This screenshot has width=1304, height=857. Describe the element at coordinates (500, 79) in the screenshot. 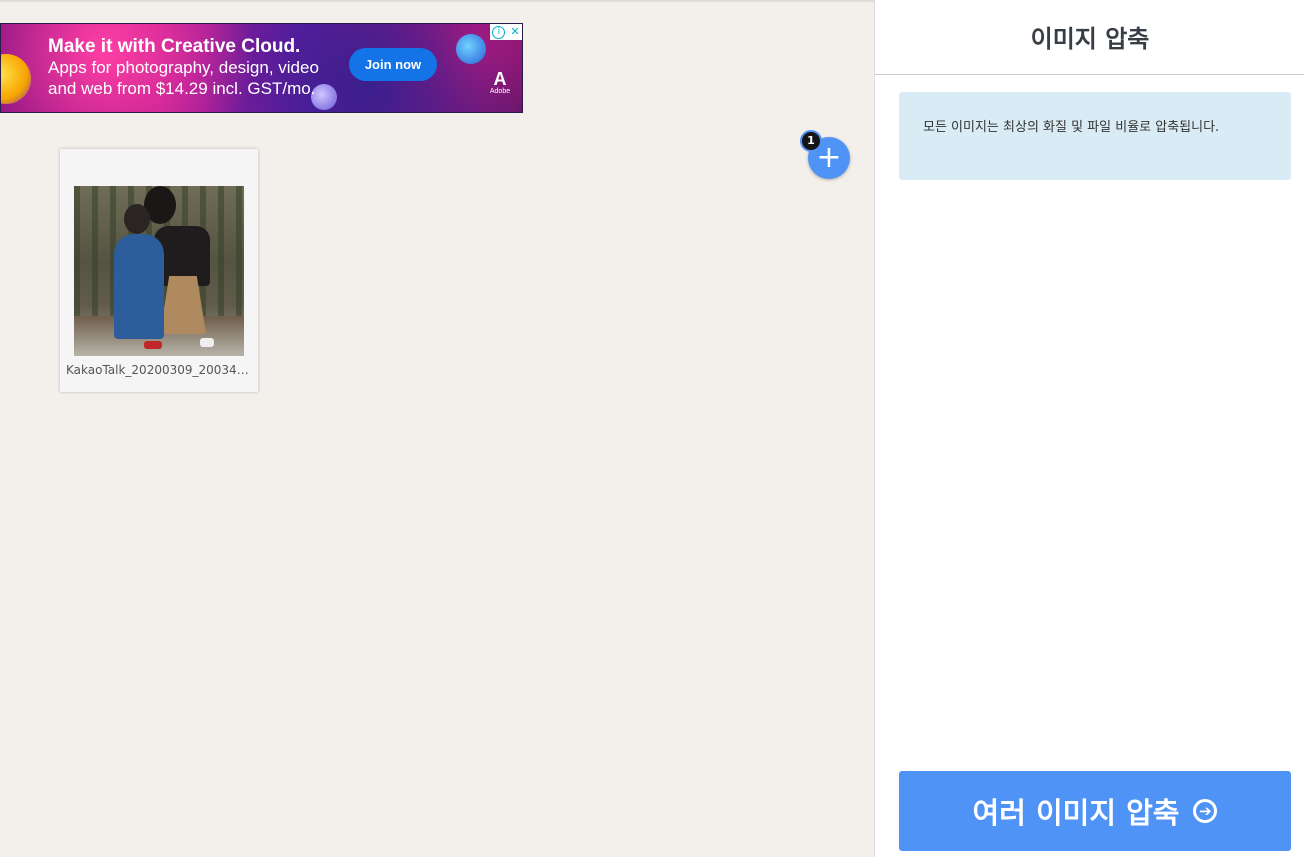

I see `adobe-logo-mark: A` at that location.